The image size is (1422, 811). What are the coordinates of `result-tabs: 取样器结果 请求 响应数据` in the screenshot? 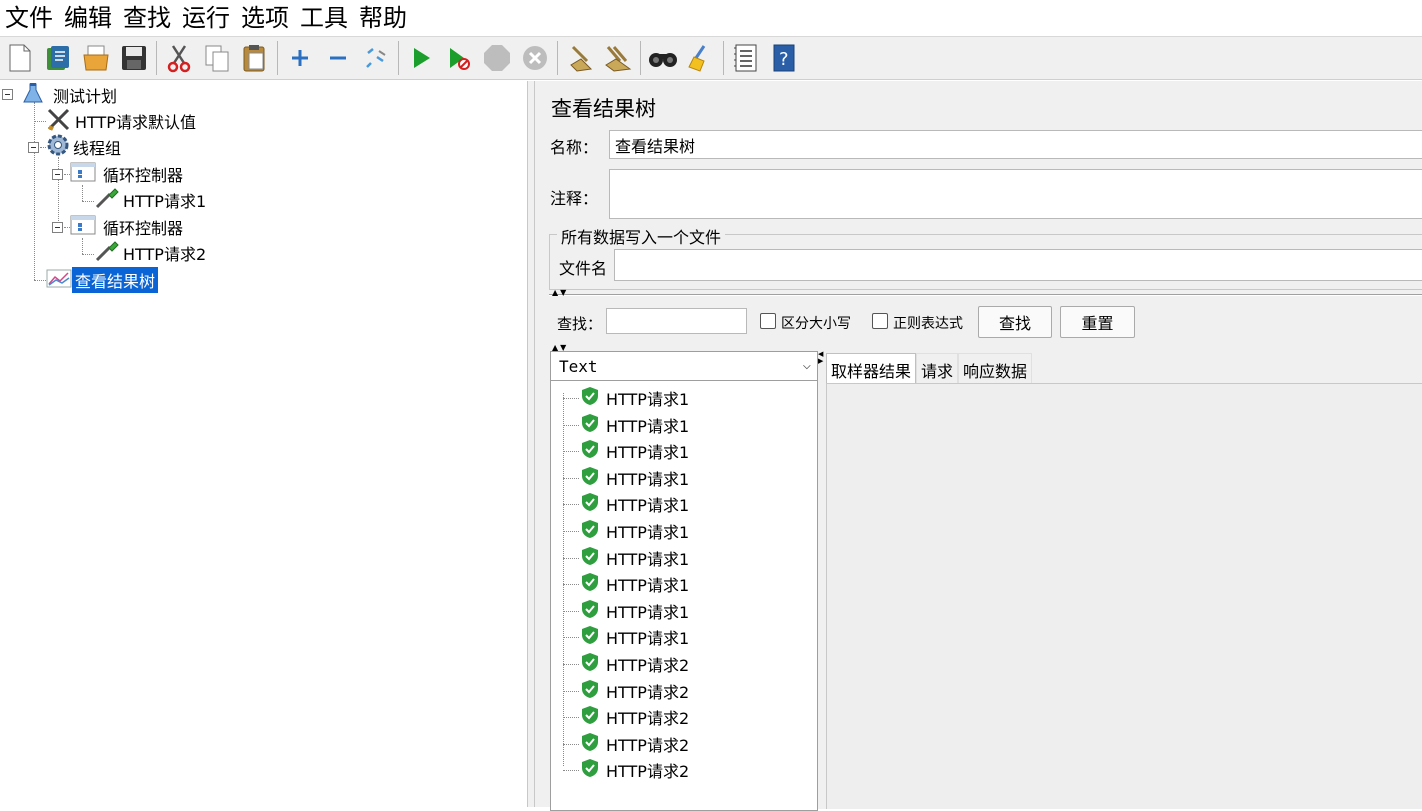 It's located at (929, 368).